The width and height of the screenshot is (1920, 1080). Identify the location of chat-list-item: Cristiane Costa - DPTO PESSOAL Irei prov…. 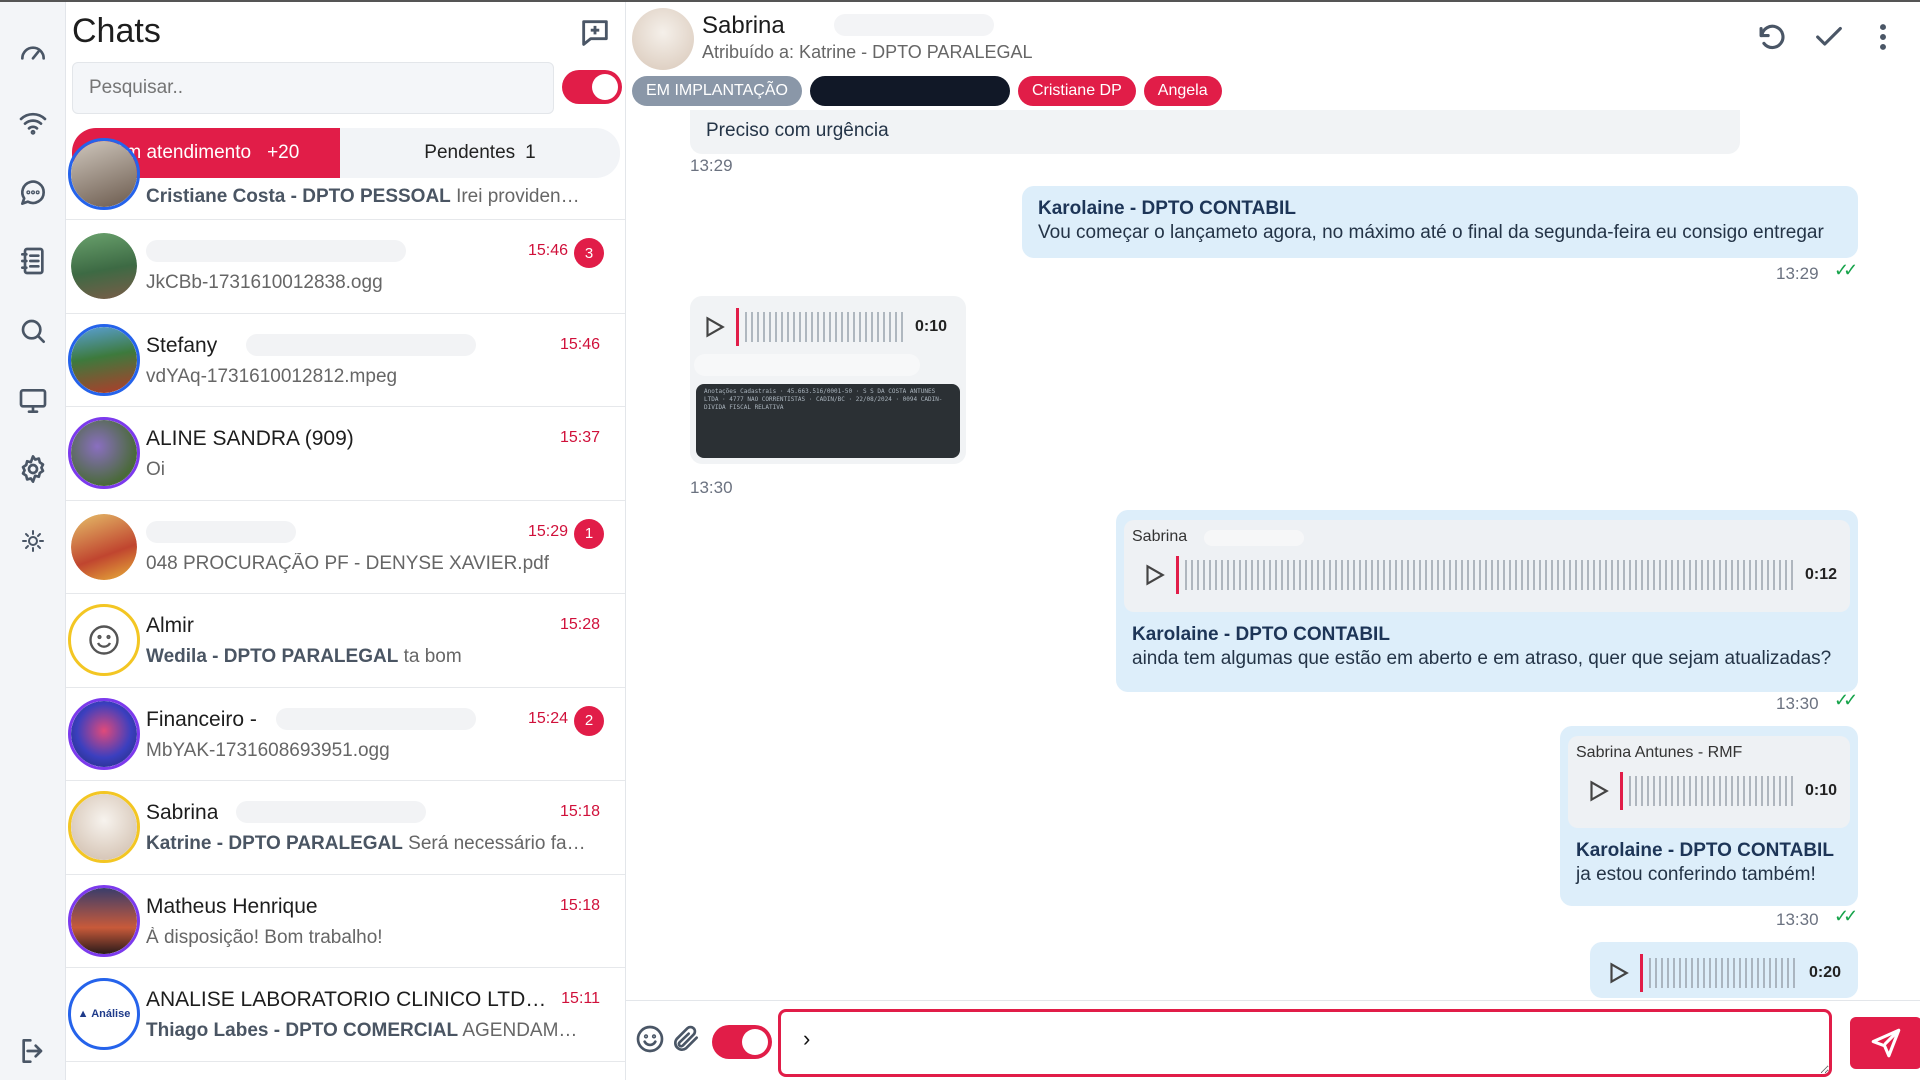
(345, 179).